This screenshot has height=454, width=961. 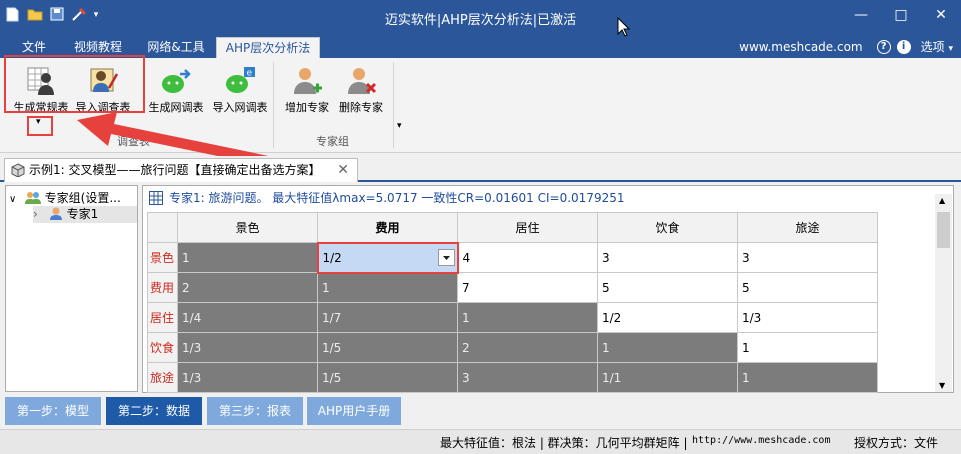 I want to click on row-header: 居住, so click(x=162, y=317).